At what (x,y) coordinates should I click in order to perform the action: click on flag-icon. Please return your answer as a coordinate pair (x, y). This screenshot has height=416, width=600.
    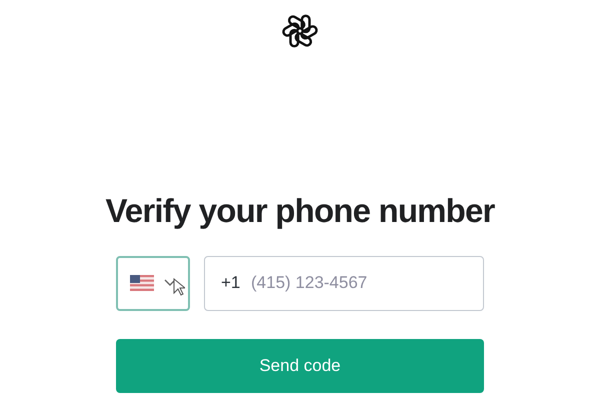
    Looking at the image, I should click on (142, 283).